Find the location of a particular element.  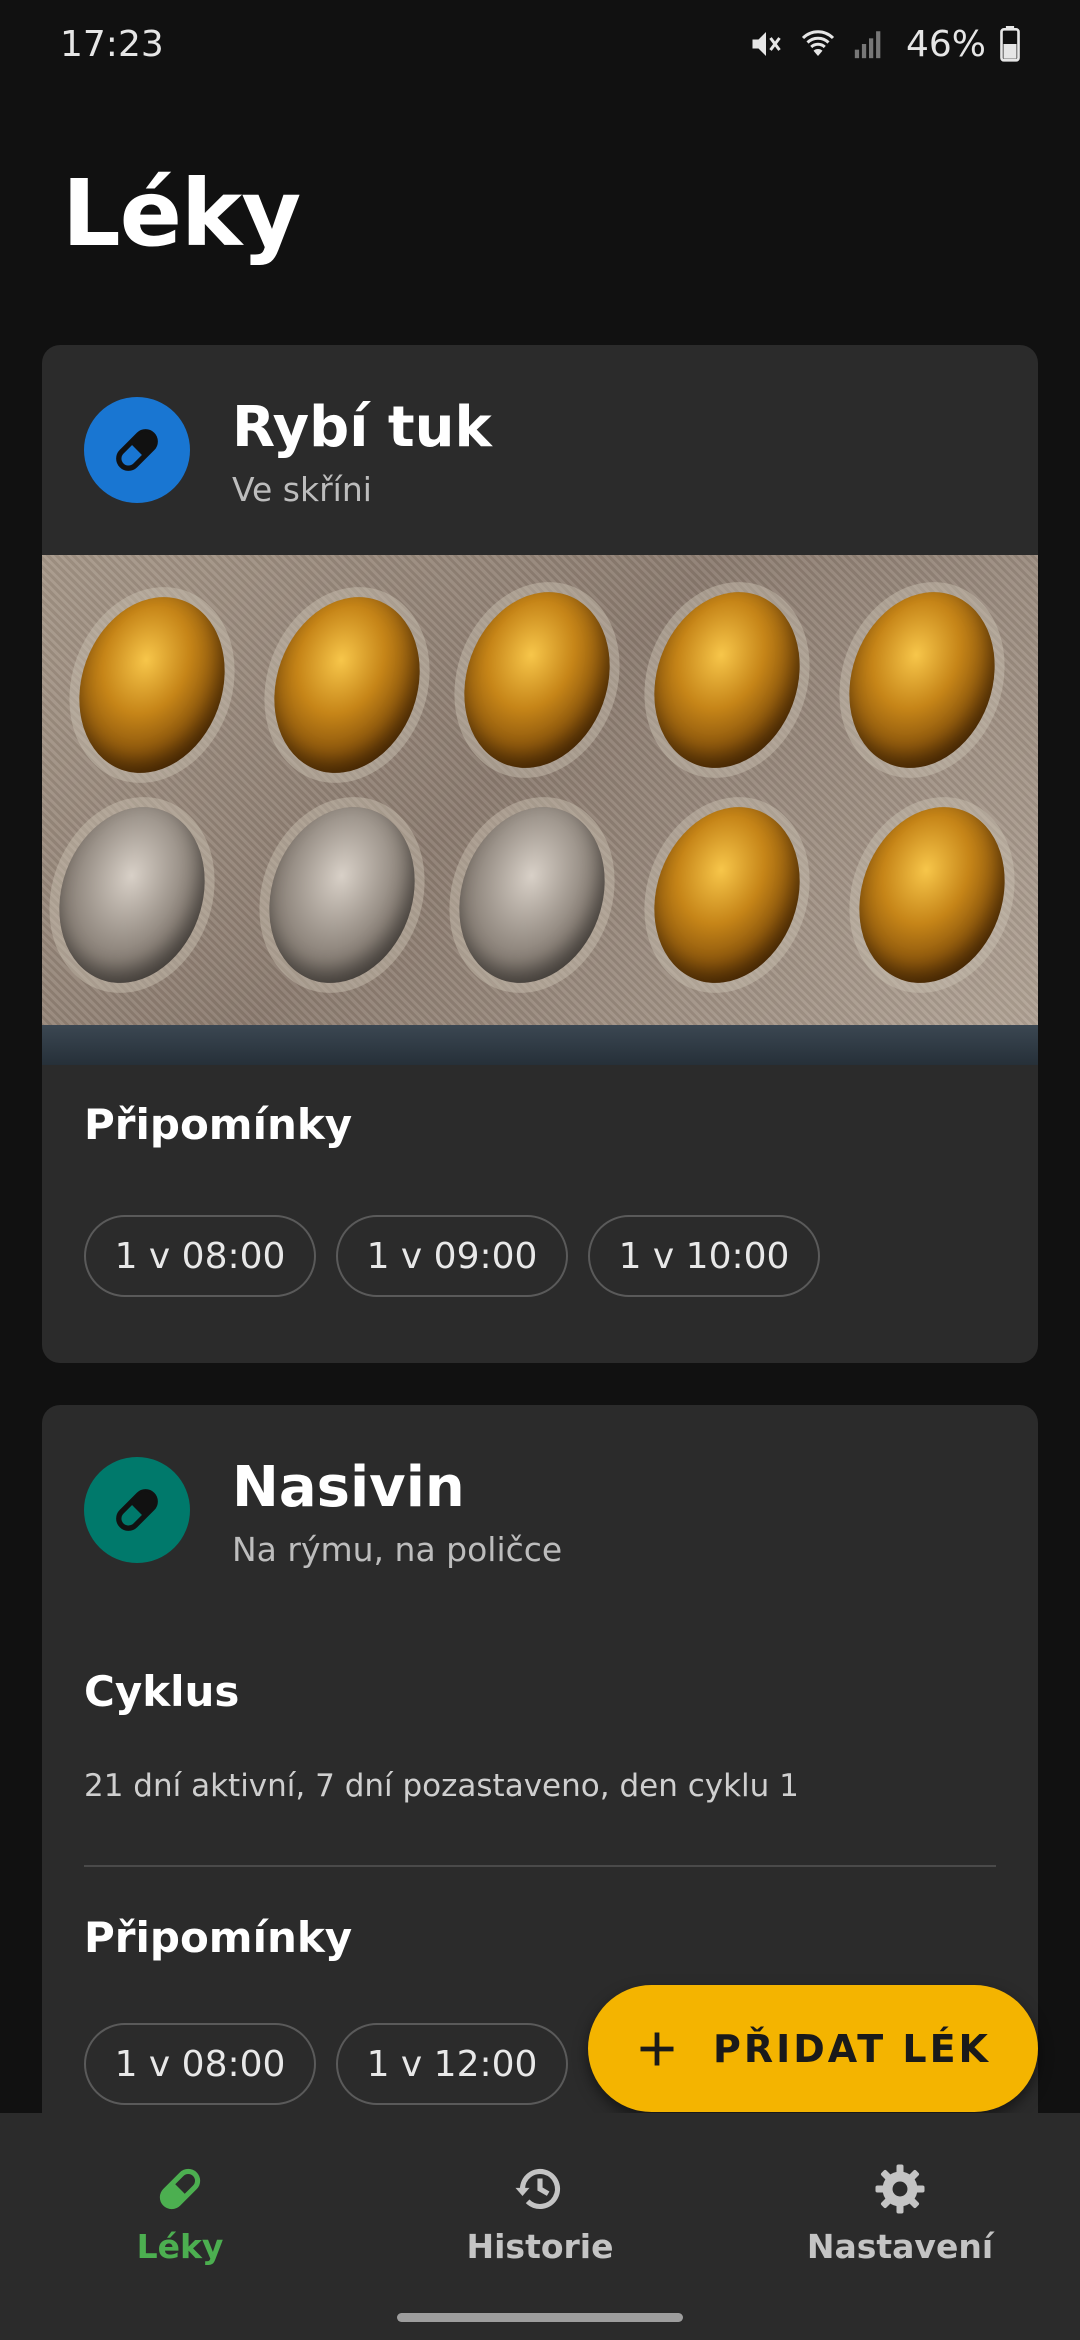

medication-header: Rybí tuk Ve skříni is located at coordinates (540, 450).